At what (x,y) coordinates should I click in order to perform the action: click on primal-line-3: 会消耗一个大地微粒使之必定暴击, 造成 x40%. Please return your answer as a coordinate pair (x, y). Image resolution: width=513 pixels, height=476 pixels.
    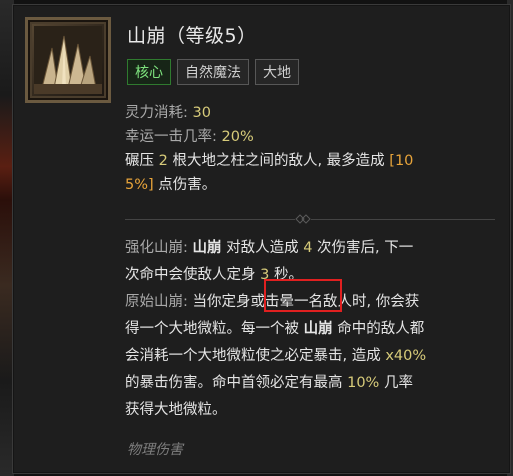
    Looking at the image, I should click on (317, 356).